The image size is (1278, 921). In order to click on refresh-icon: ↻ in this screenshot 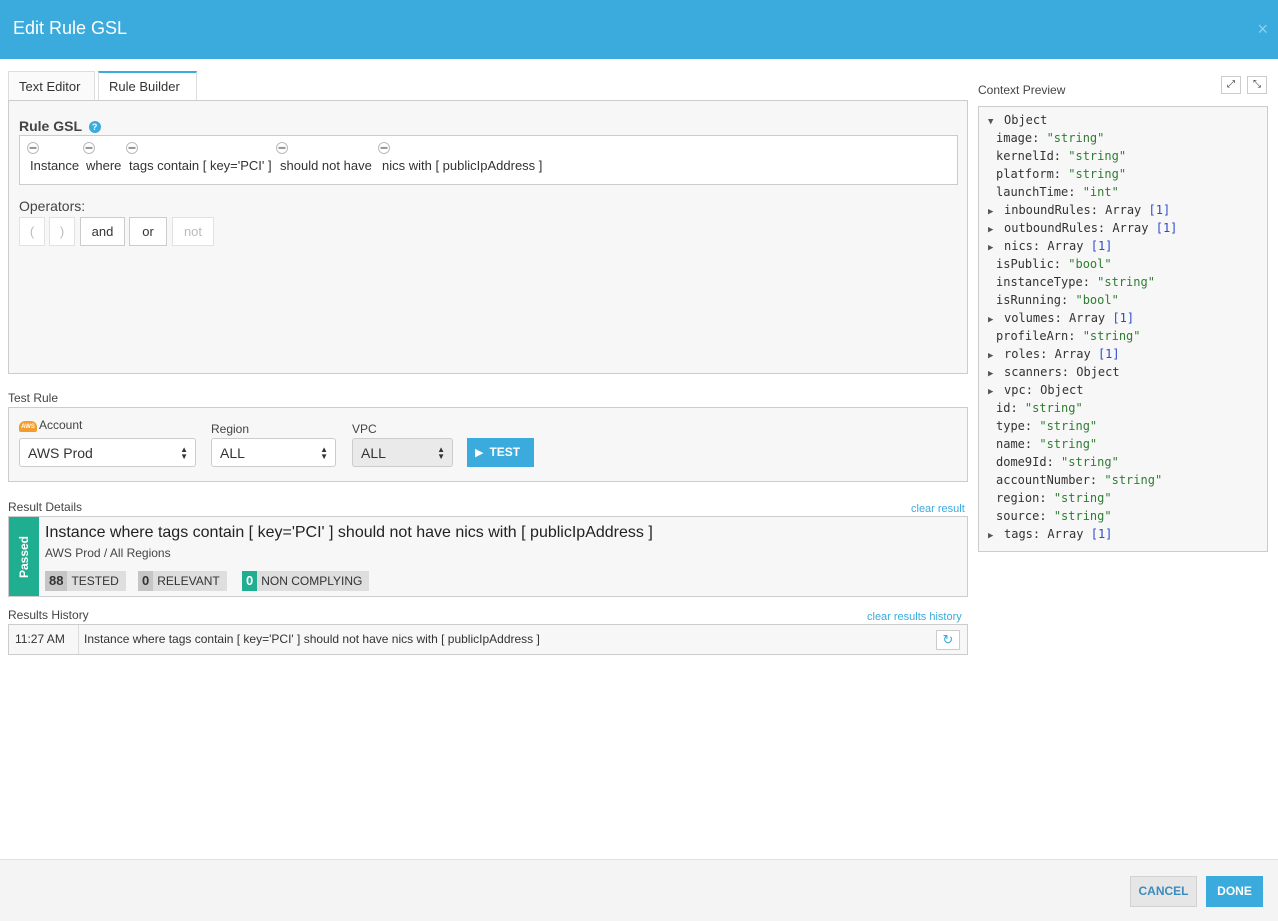, I will do `click(948, 640)`.